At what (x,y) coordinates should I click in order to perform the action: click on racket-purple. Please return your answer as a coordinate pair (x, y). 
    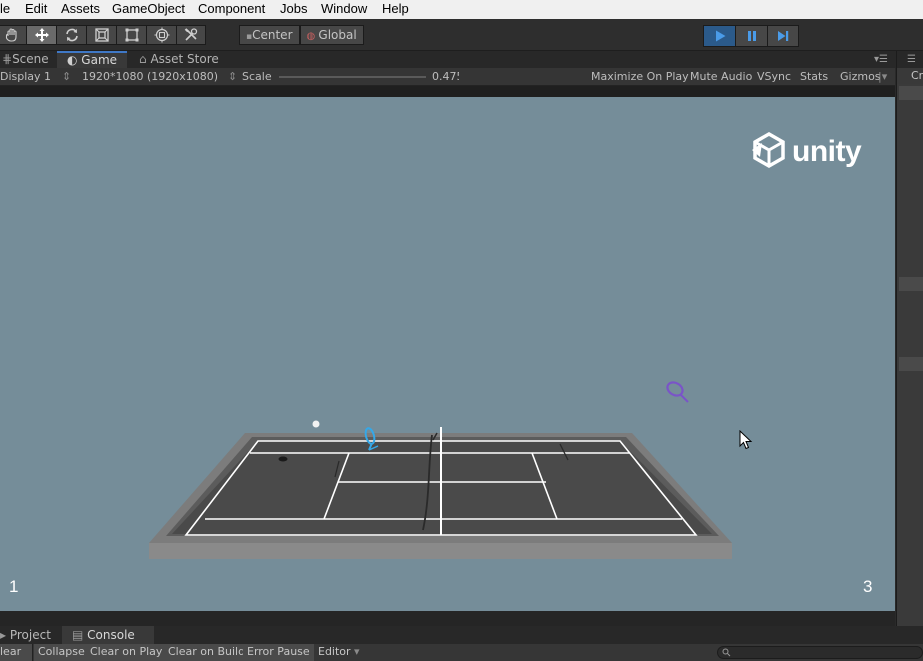
    Looking at the image, I should click on (677, 392).